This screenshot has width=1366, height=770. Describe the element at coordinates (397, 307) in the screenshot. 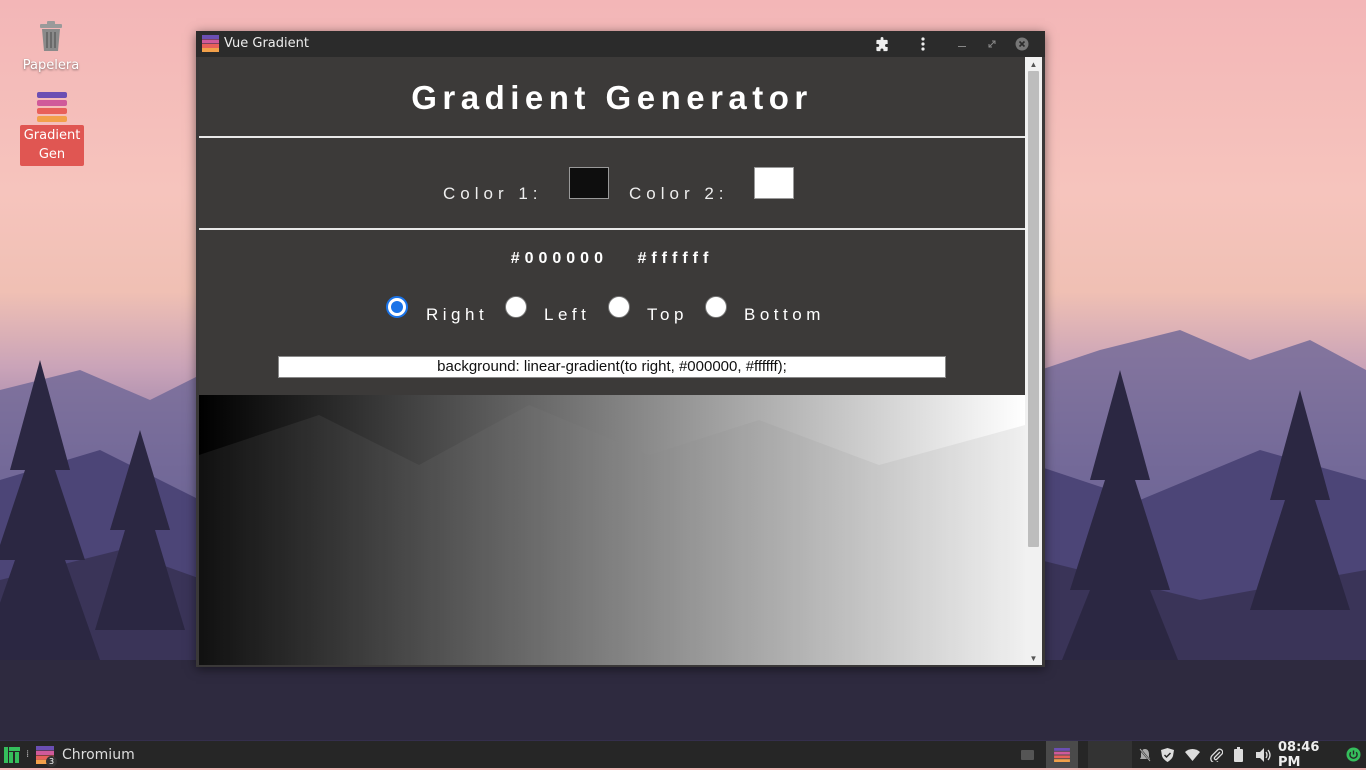

I see `direction-right-radio` at that location.